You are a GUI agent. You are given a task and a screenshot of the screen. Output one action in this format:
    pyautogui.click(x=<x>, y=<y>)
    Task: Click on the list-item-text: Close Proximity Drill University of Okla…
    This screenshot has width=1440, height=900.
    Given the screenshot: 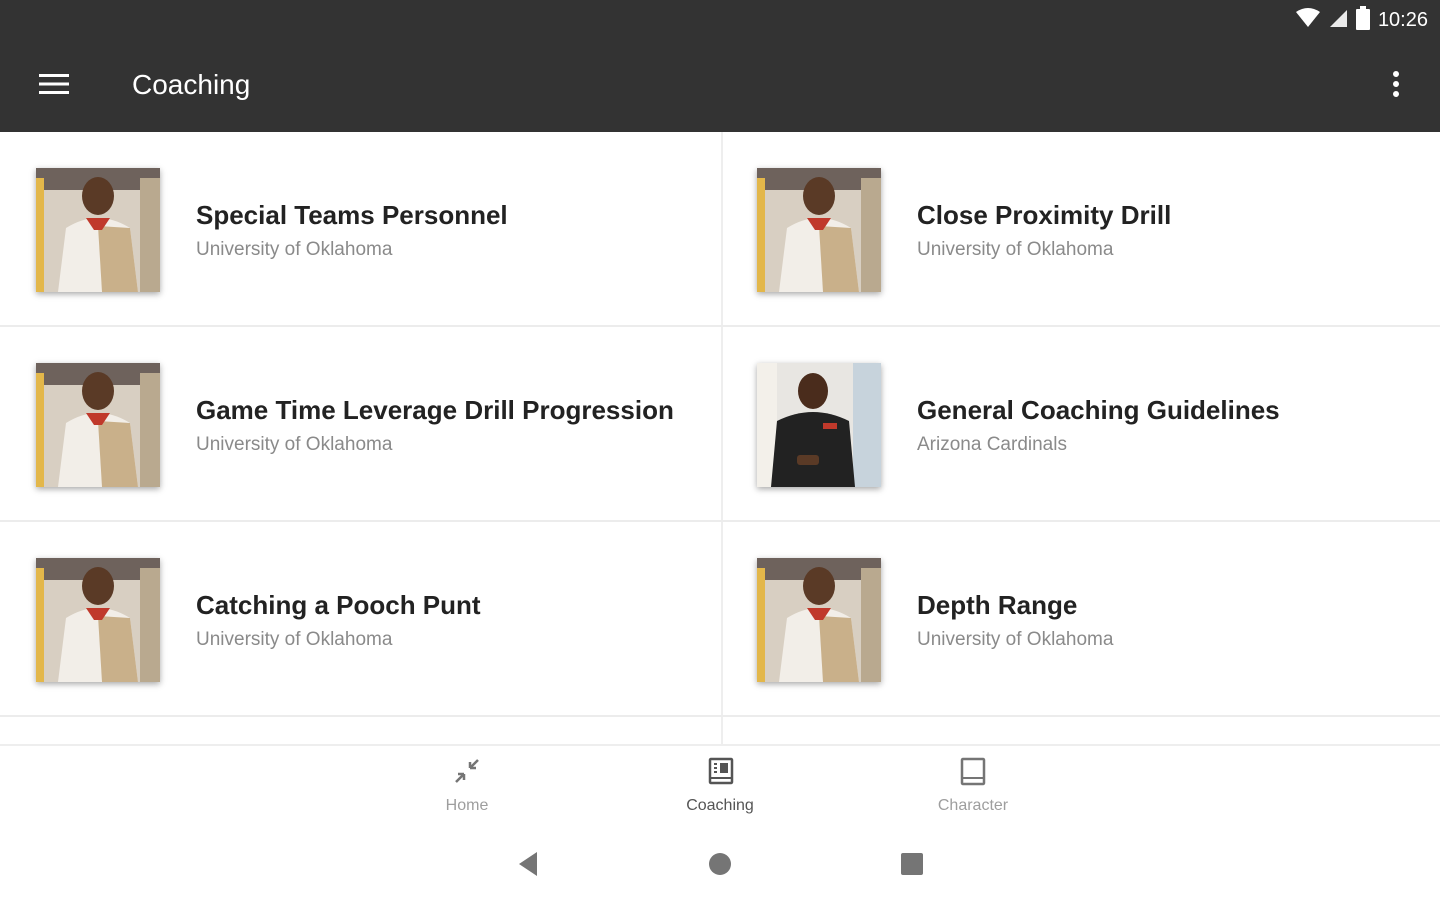 What is the action you would take?
    pyautogui.click(x=1044, y=230)
    